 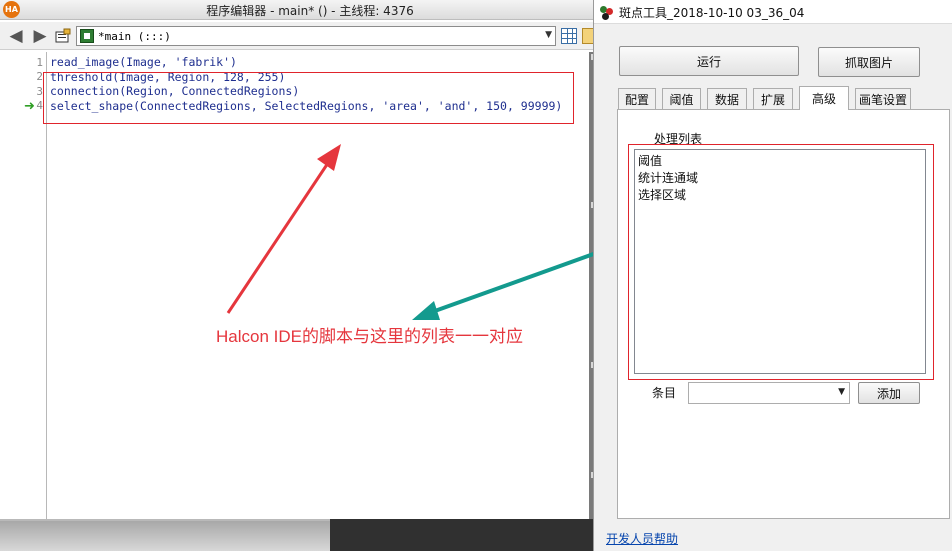 What do you see at coordinates (668, 177) in the screenshot?
I see `list-item: 统计连通域` at bounding box center [668, 177].